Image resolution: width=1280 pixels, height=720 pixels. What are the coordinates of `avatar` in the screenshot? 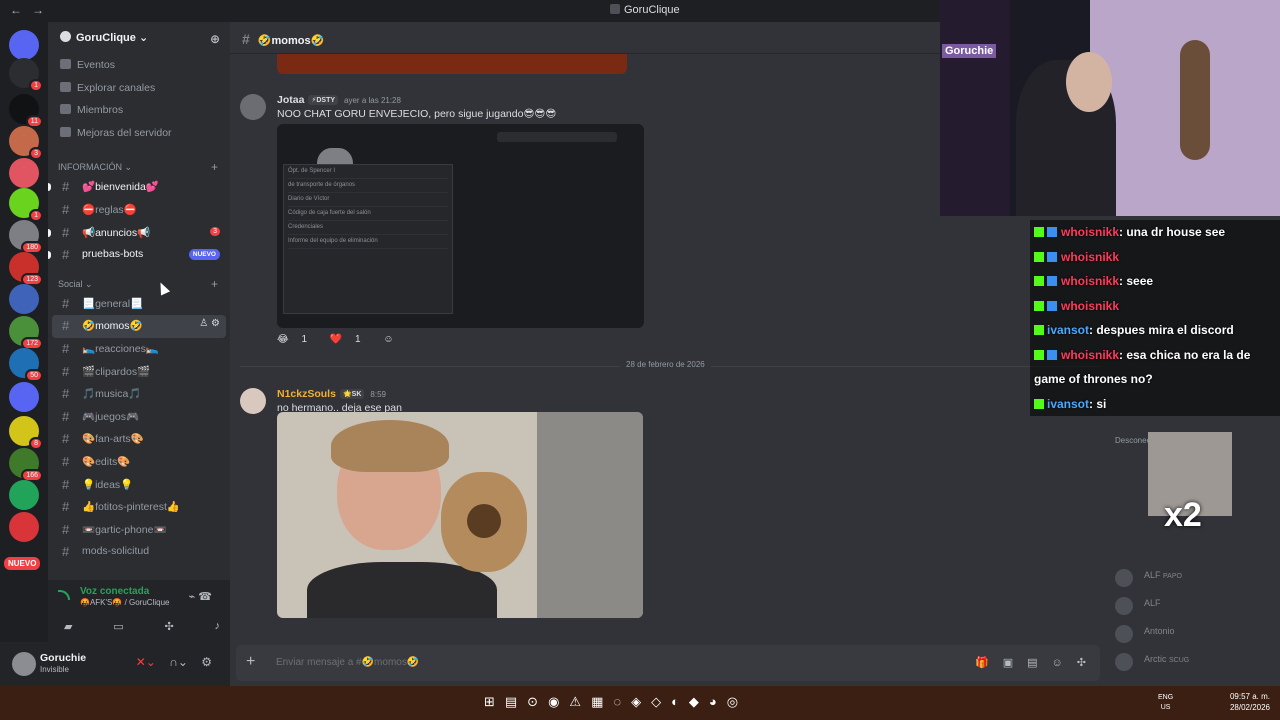 It's located at (24, 664).